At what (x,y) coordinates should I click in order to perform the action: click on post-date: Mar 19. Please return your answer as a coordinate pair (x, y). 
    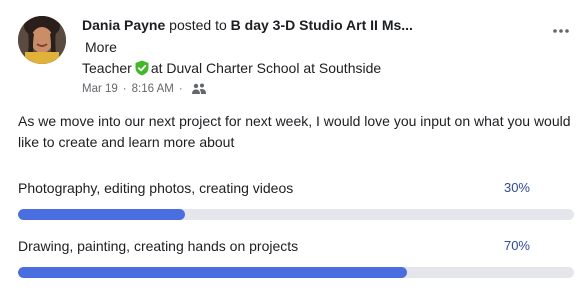
    Looking at the image, I should click on (100, 89).